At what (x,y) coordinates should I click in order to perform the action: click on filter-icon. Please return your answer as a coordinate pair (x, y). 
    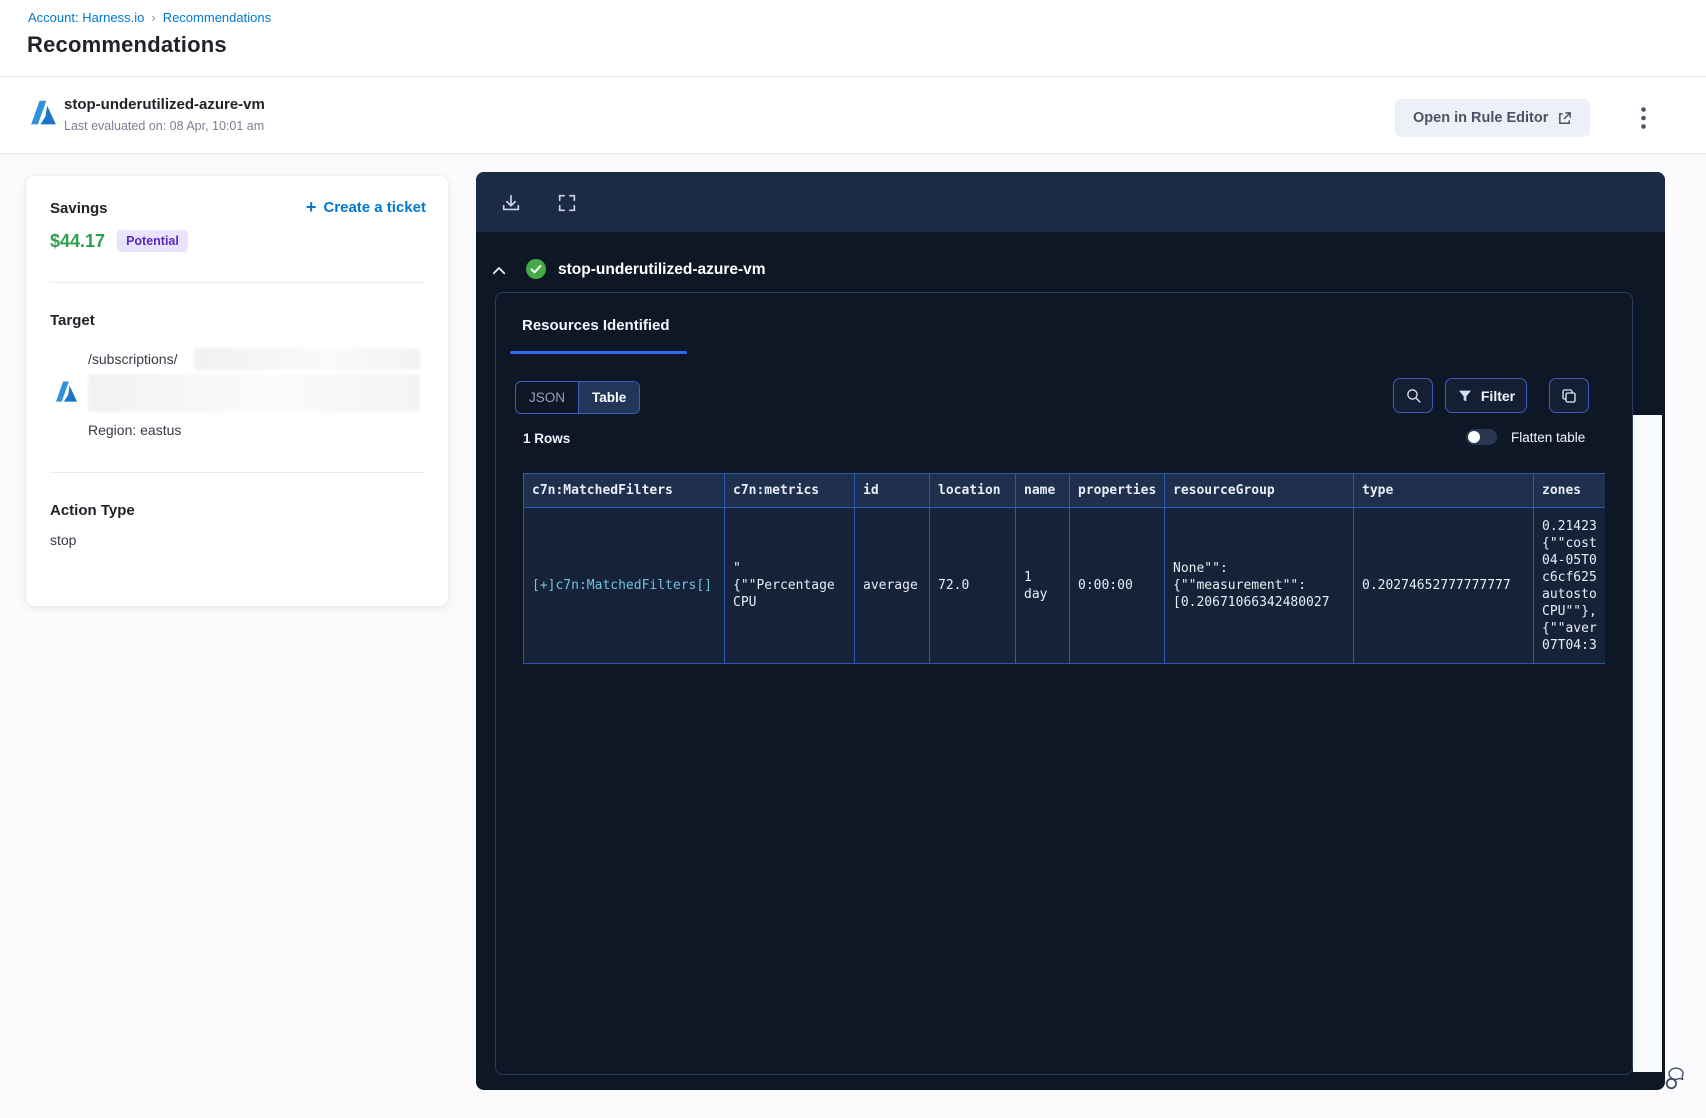
    Looking at the image, I should click on (1464, 395).